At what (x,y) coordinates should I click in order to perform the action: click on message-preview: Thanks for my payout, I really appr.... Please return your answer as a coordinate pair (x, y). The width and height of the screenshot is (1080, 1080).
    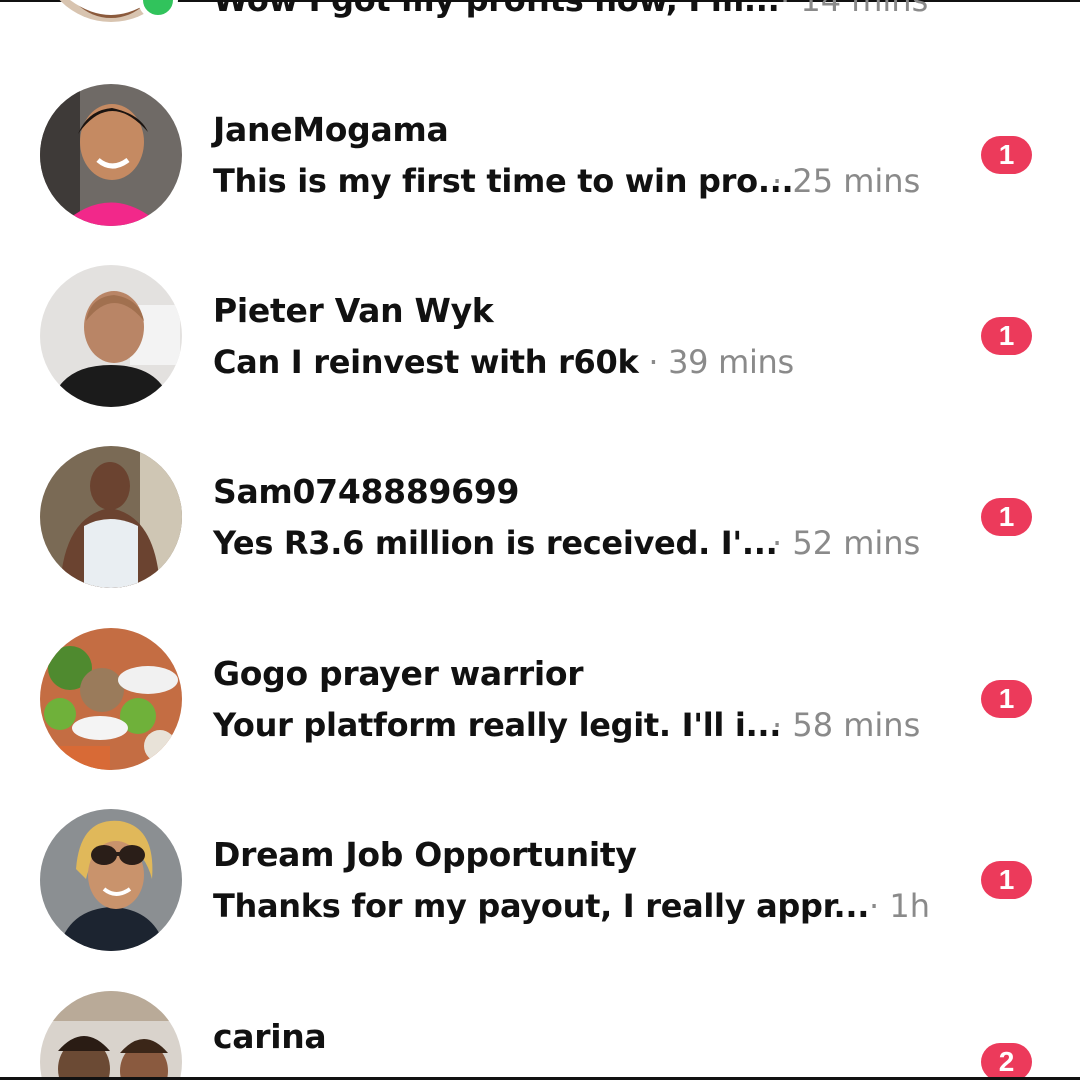
    Looking at the image, I should click on (541, 906).